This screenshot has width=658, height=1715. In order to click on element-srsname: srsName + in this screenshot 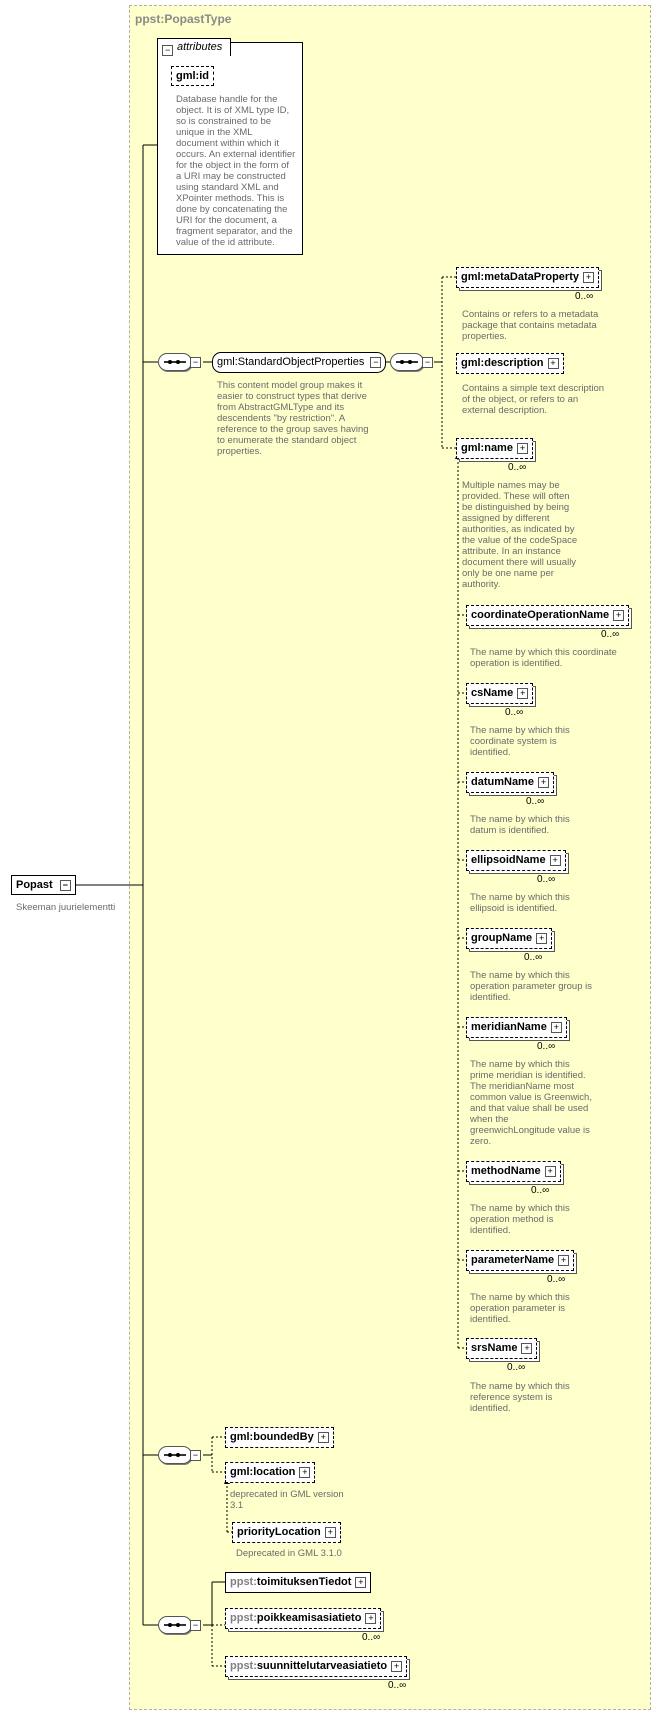, I will do `click(502, 1348)`.